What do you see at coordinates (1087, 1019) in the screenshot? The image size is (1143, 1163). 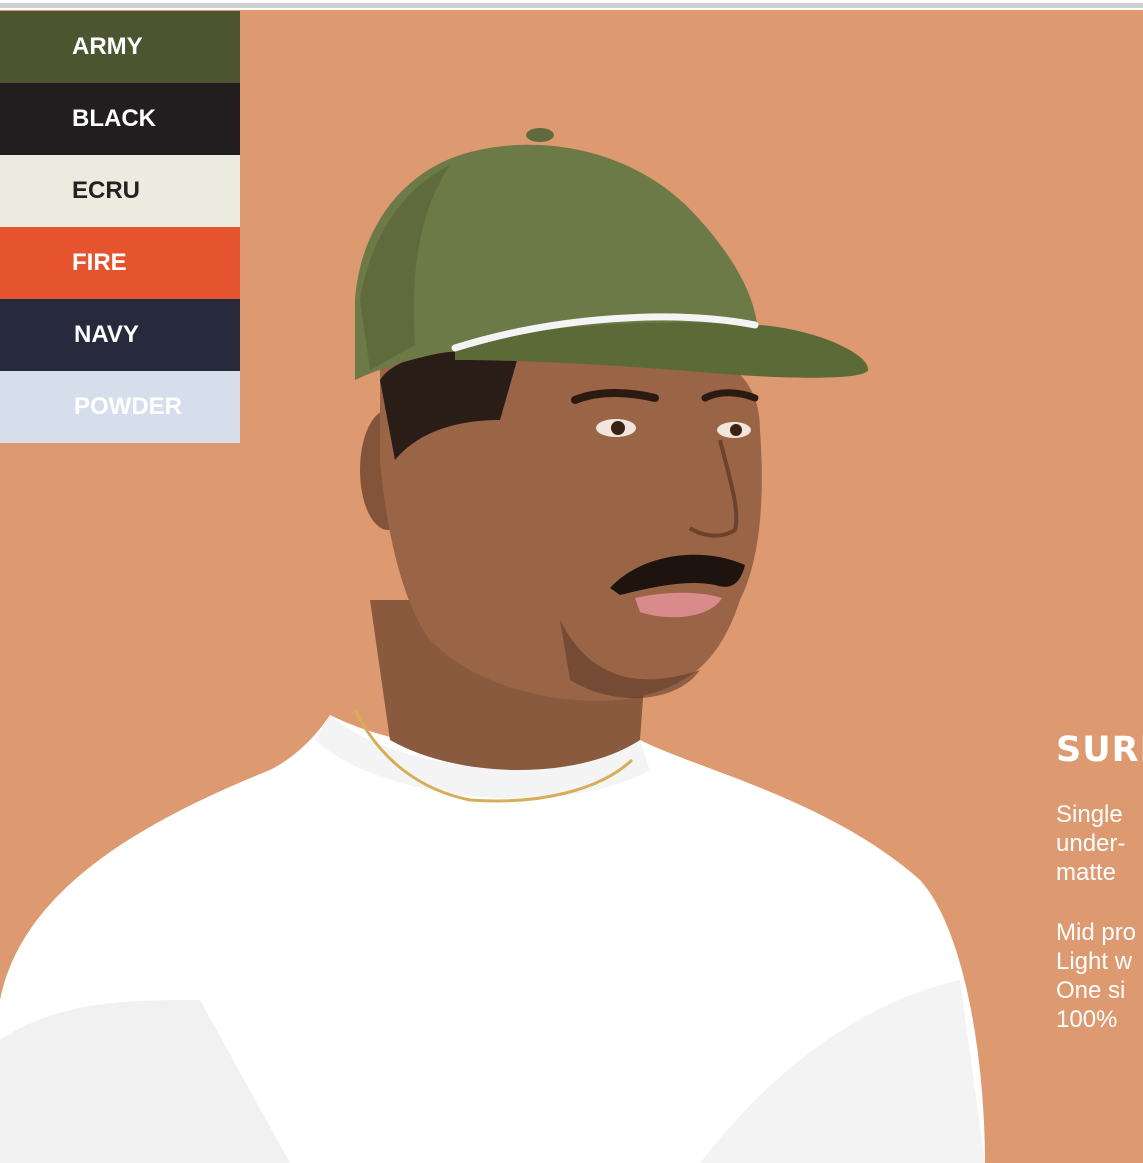 I see `spec-line: 100%` at bounding box center [1087, 1019].